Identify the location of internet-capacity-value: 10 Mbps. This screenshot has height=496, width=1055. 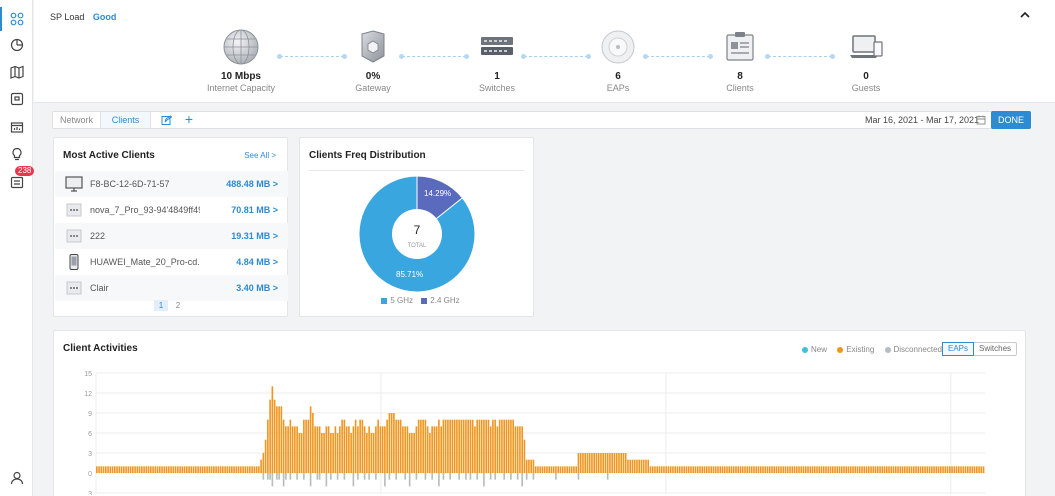
(240, 76).